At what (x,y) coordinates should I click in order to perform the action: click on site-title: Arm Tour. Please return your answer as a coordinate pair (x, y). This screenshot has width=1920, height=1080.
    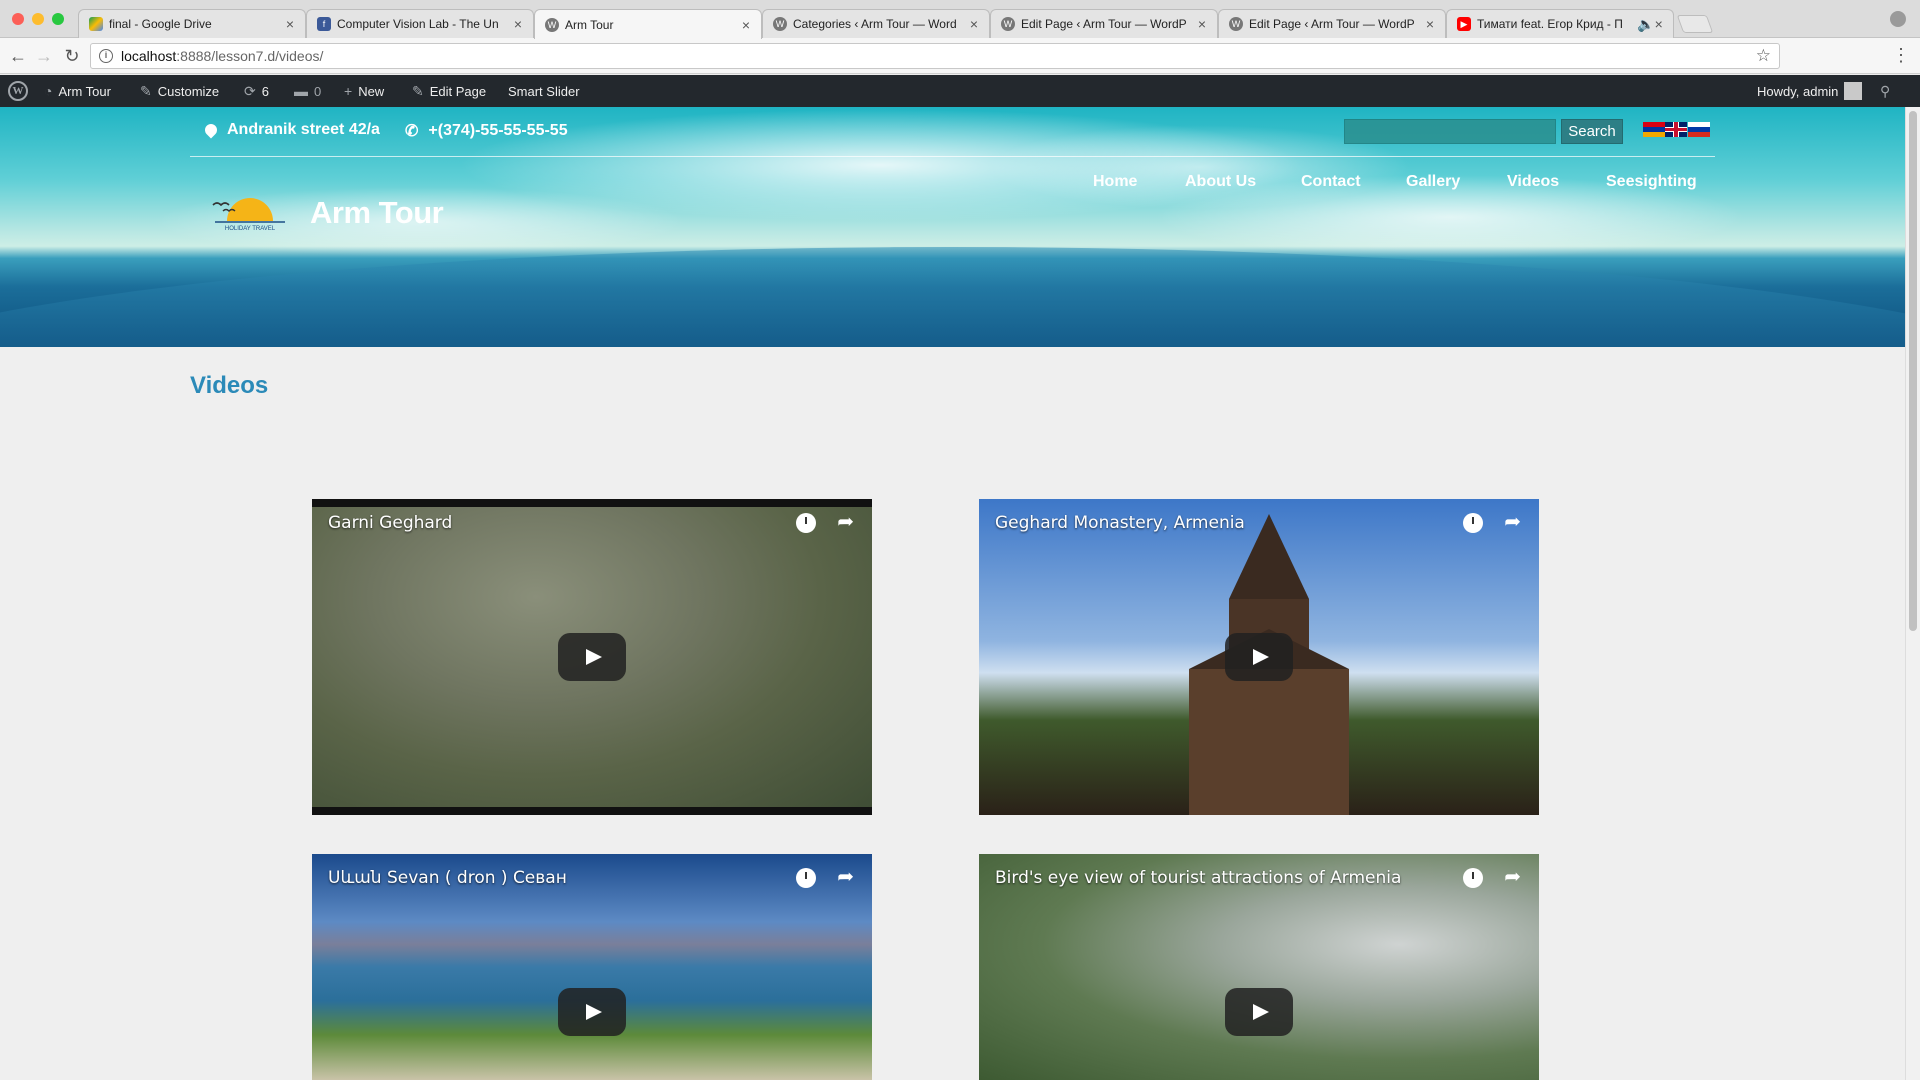
    Looking at the image, I should click on (377, 213).